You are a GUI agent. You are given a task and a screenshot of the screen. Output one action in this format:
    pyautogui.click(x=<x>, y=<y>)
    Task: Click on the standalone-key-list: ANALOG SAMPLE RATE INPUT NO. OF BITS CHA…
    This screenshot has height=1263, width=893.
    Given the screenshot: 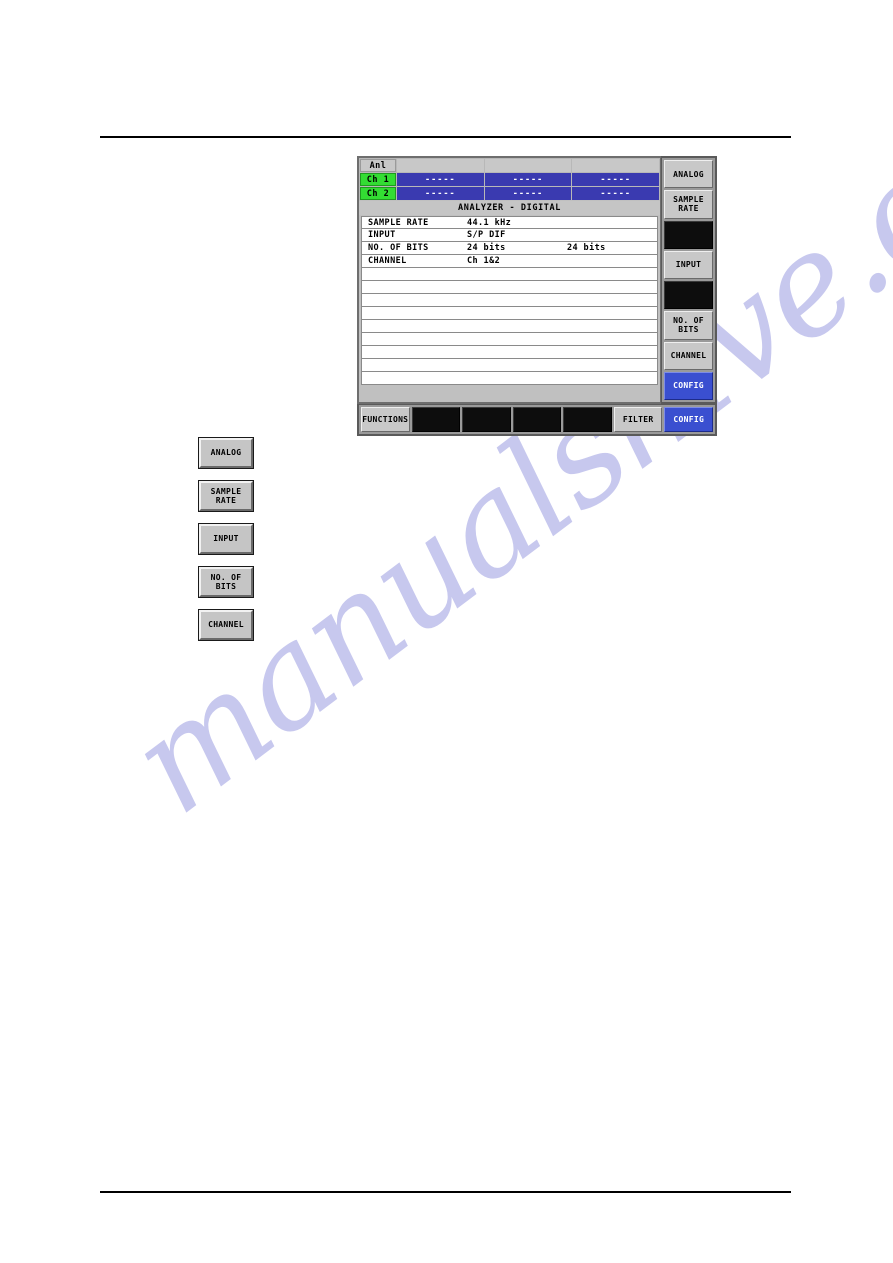 What is the action you would take?
    pyautogui.click(x=228, y=545)
    